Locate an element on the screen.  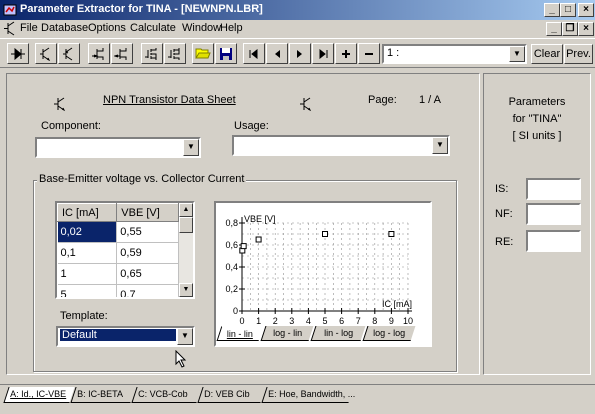
column-header-vbe: VBE [V] is located at coordinates (147, 212).